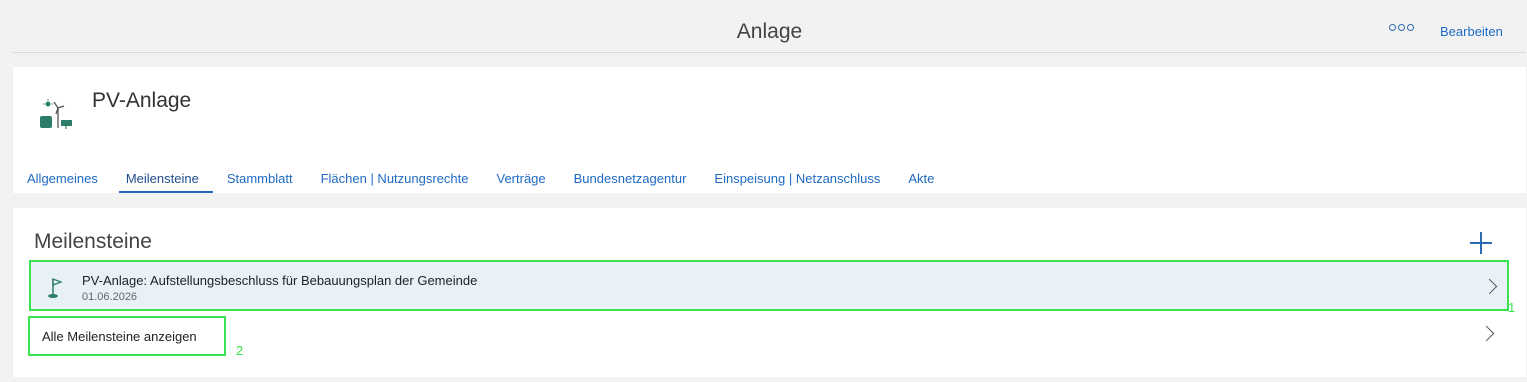 The image size is (1527, 382). I want to click on ellipsis-icon, so click(1401, 27).